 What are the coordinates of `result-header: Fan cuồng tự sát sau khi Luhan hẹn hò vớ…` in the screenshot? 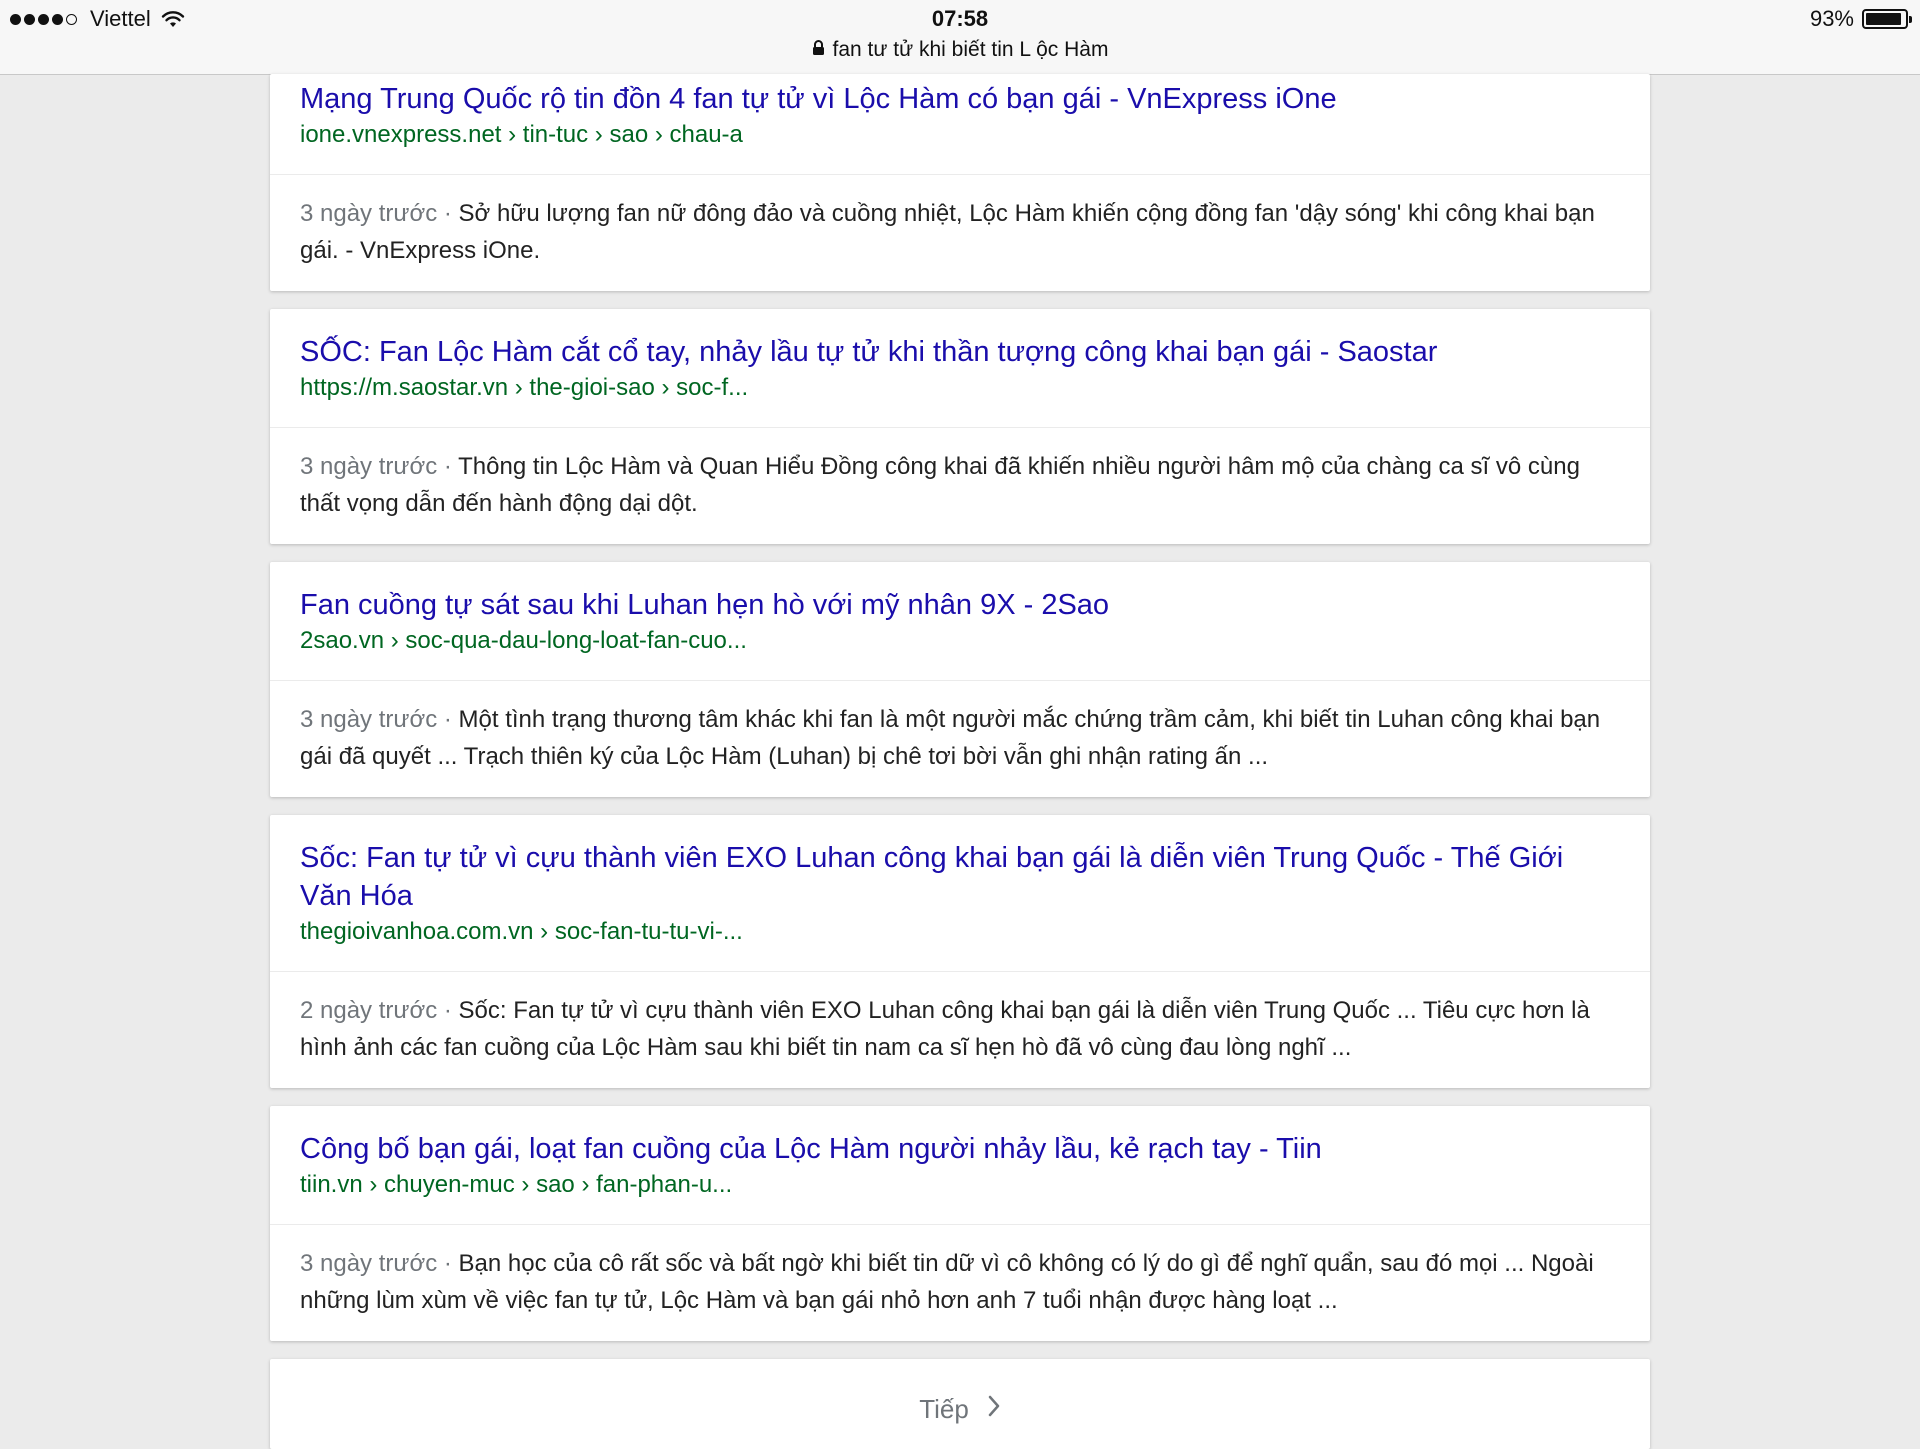 It's located at (960, 621).